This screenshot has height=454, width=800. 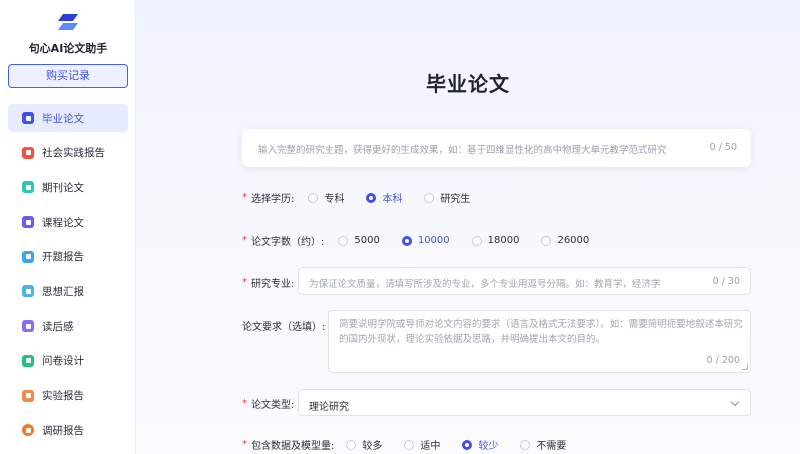 I want to click on experiment-report-icon, so click(x=28, y=395).